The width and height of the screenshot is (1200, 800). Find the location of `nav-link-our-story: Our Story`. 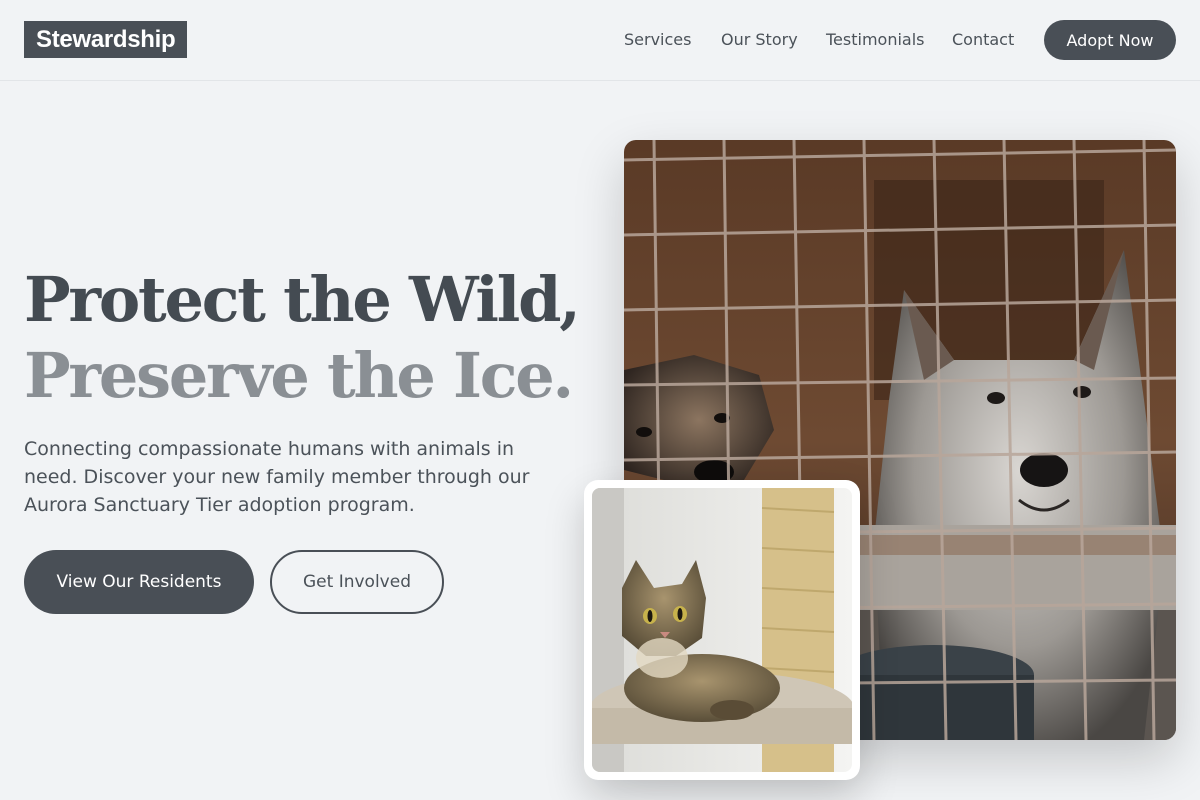

nav-link-our-story: Our Story is located at coordinates (759, 40).